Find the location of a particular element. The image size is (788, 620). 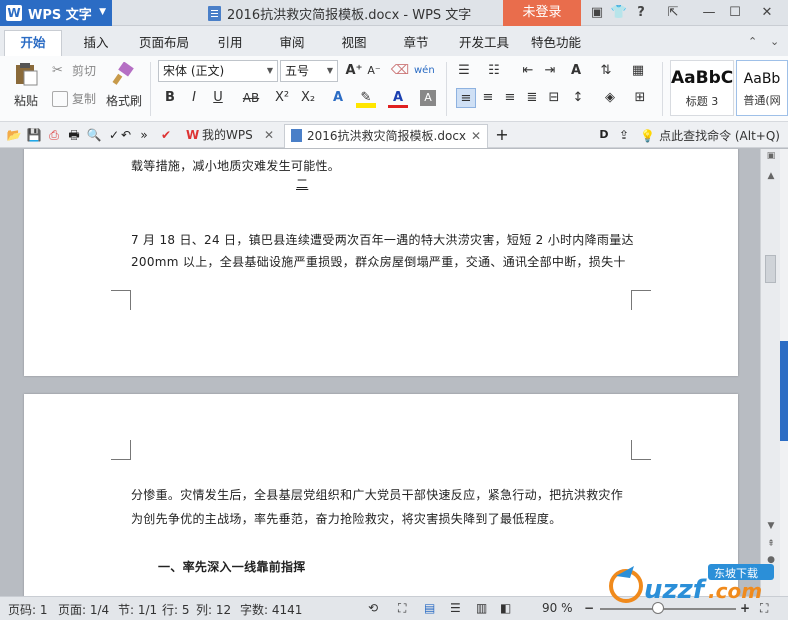

full-screen-view-icon: ⛶ is located at coordinates (402, 608).